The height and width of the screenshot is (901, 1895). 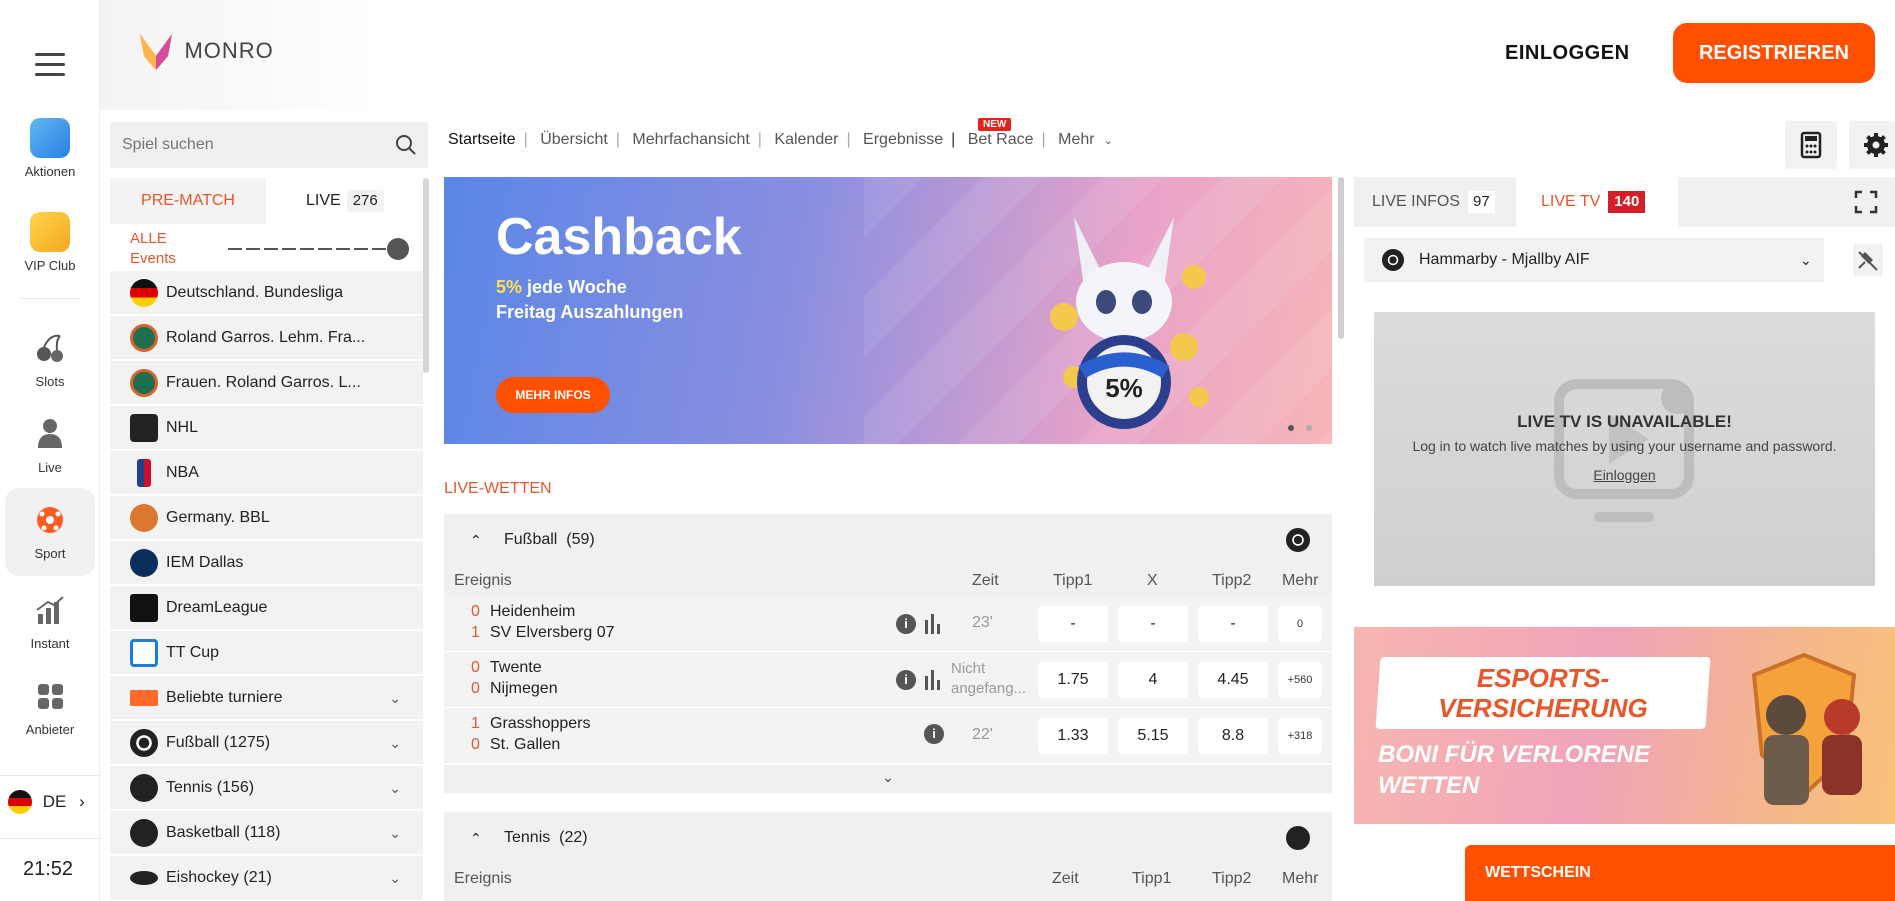 I want to click on calculator-button, so click(x=1811, y=145).